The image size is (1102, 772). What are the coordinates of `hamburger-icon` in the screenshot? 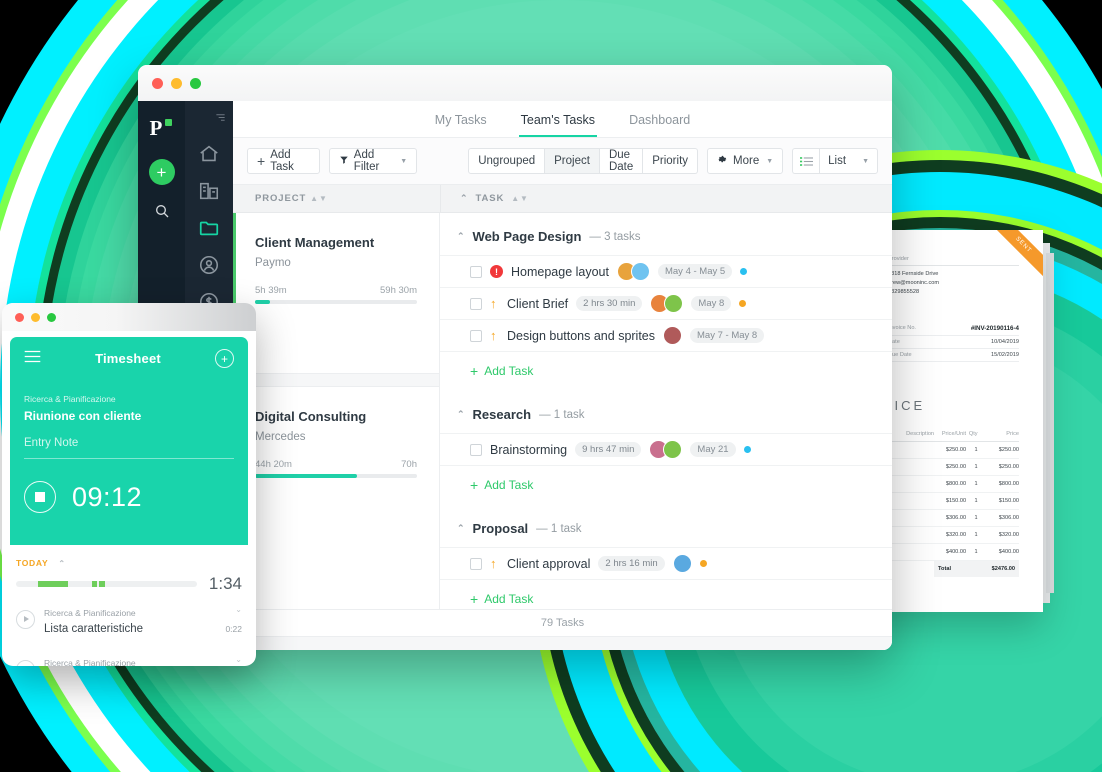 It's located at (32, 359).